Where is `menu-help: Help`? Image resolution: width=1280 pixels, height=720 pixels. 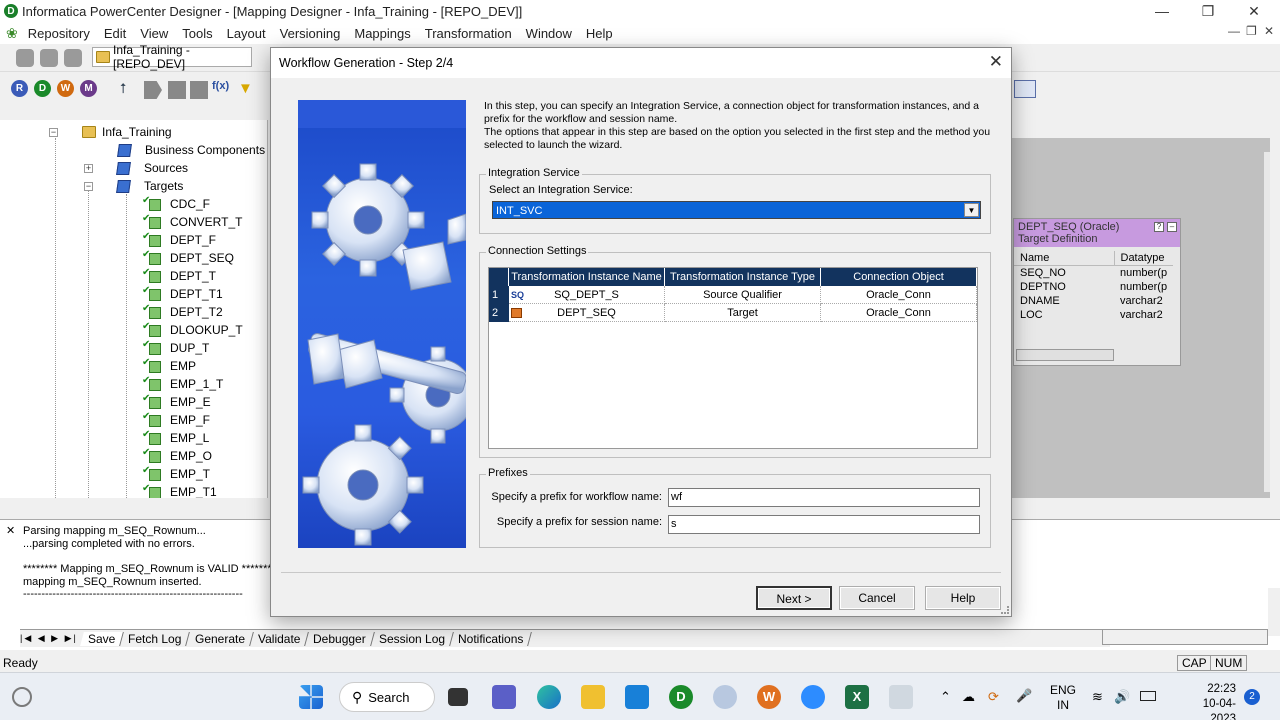
menu-help: Help is located at coordinates (600, 33).